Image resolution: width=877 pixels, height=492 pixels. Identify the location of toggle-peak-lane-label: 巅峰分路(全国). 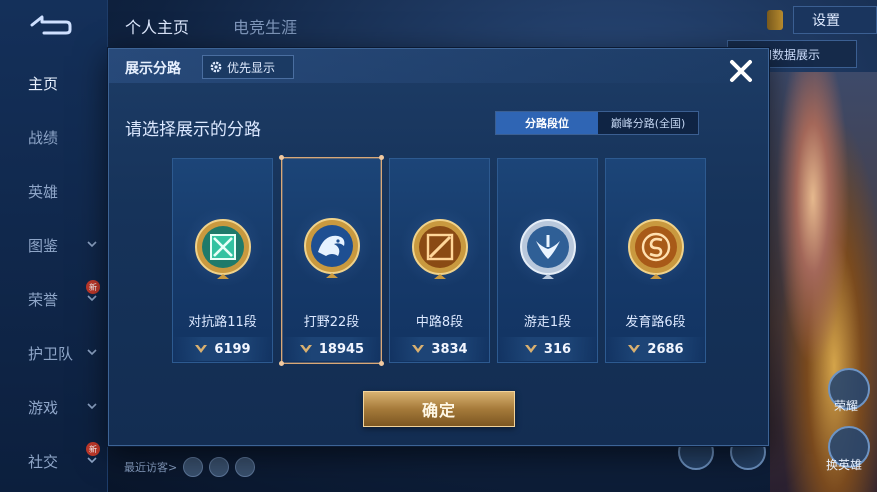
(648, 123).